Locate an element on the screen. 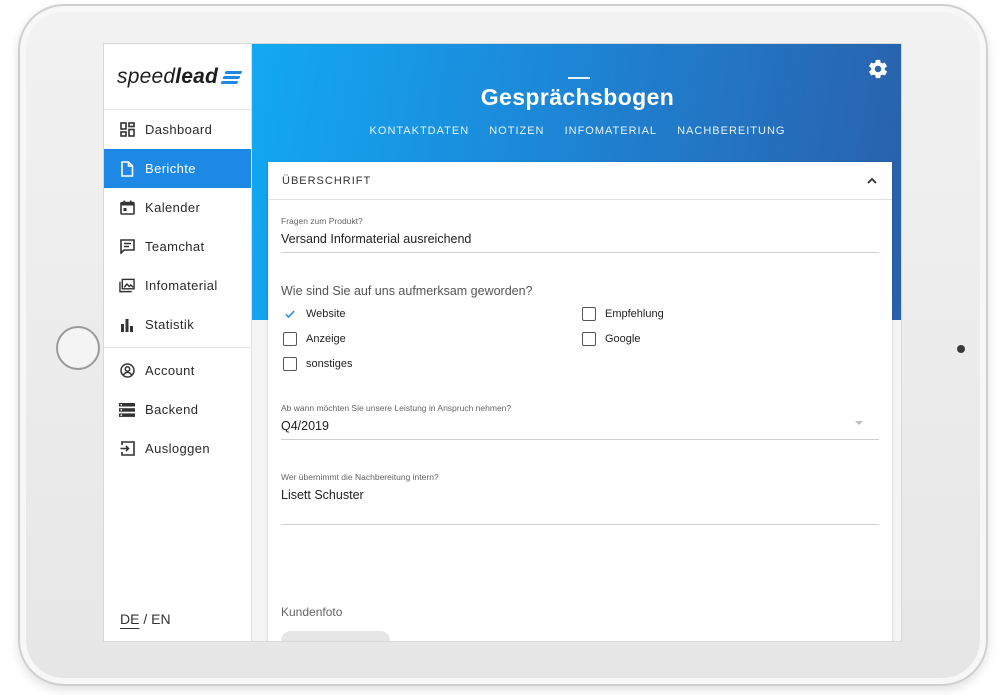  product-question-input: Versand Informaterial ausreichend is located at coordinates (580, 242).